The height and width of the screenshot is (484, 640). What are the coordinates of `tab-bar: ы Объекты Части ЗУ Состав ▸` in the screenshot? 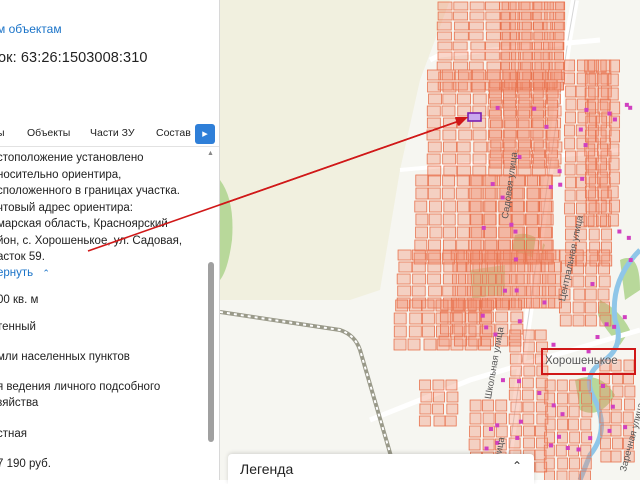 It's located at (109, 133).